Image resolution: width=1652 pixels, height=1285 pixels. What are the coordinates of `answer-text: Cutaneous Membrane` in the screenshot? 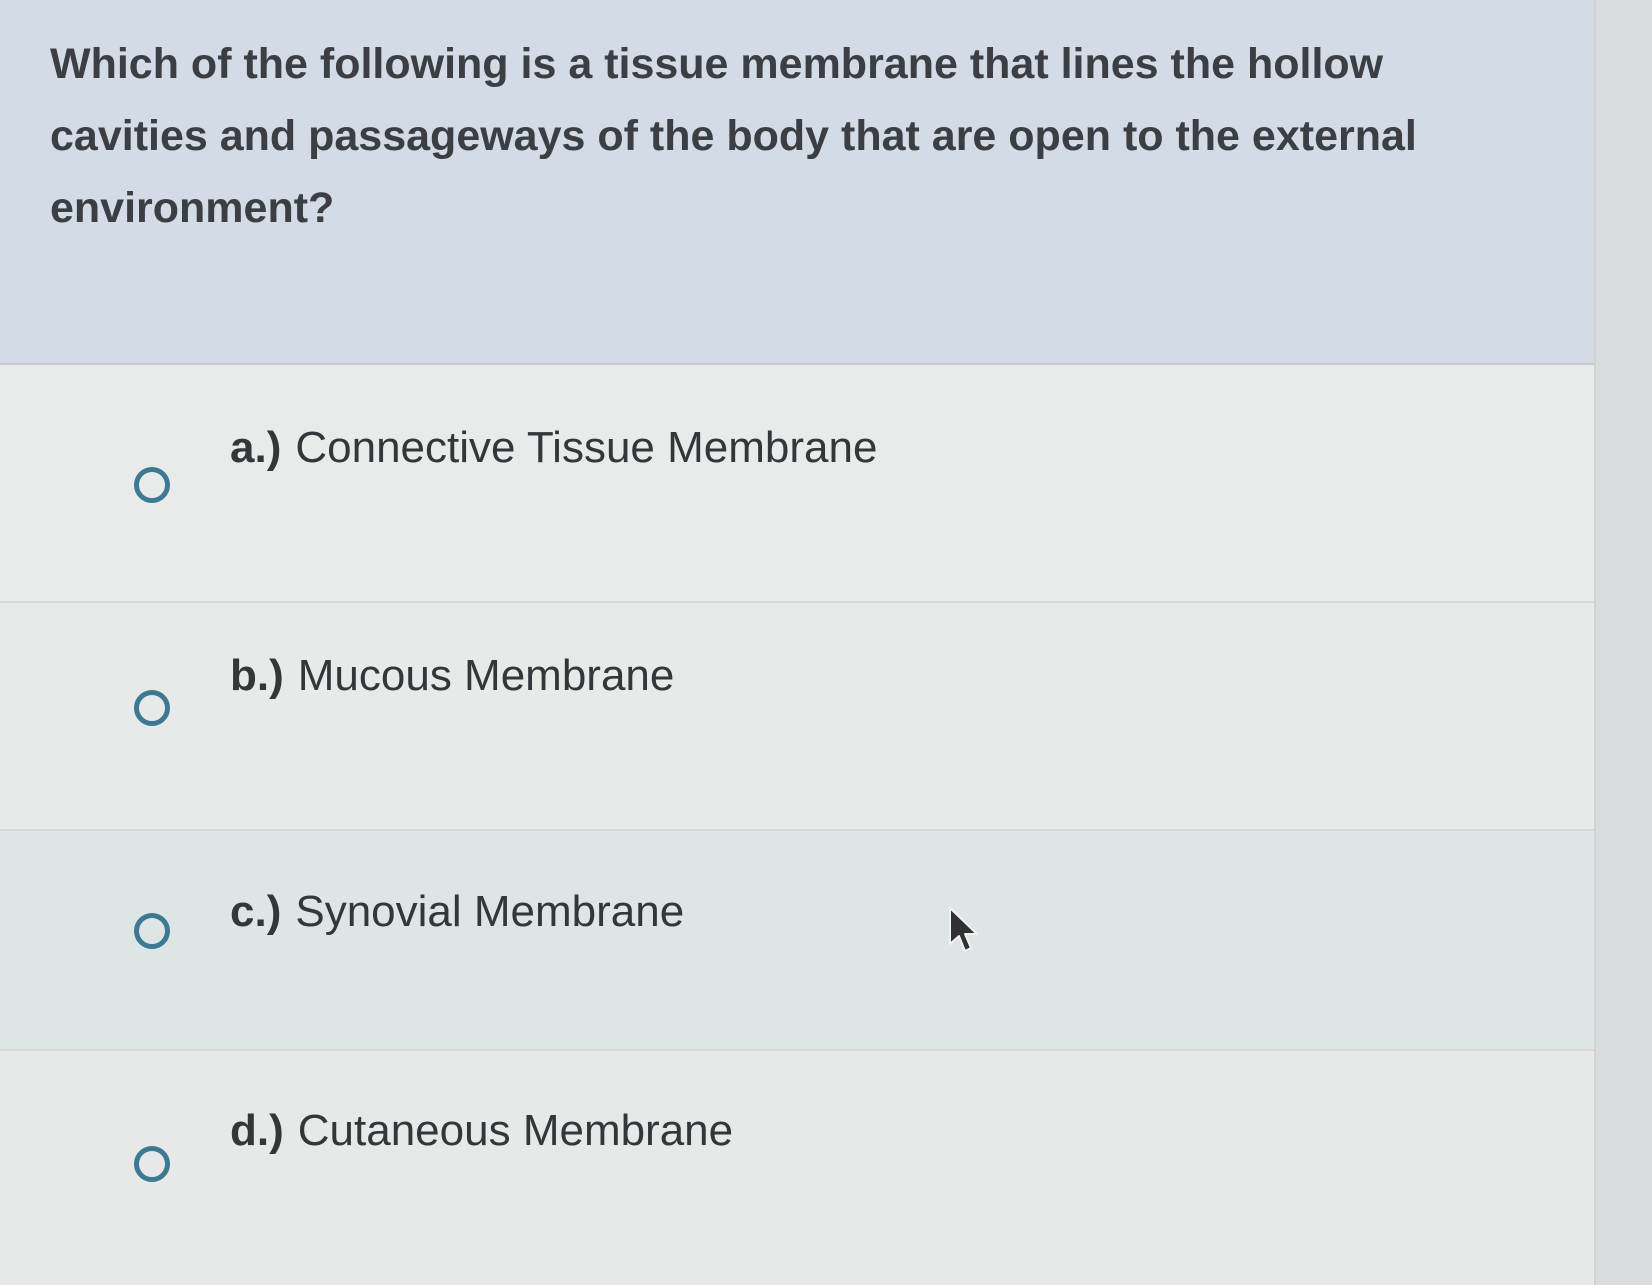 It's located at (515, 1130).